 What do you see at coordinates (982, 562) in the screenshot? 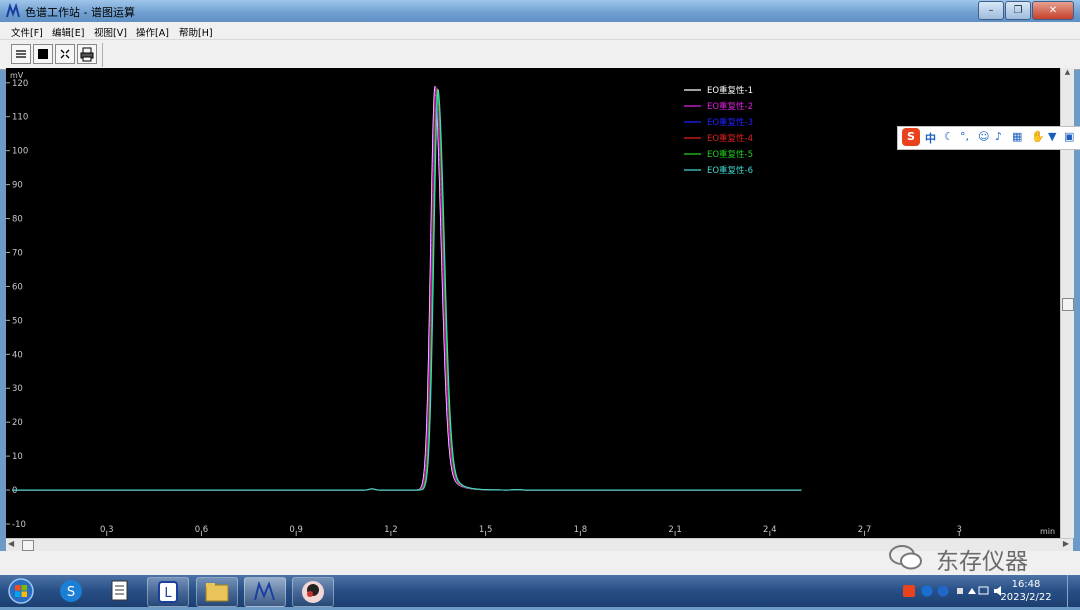
I see `watermark-text: 东存仪器` at bounding box center [982, 562].